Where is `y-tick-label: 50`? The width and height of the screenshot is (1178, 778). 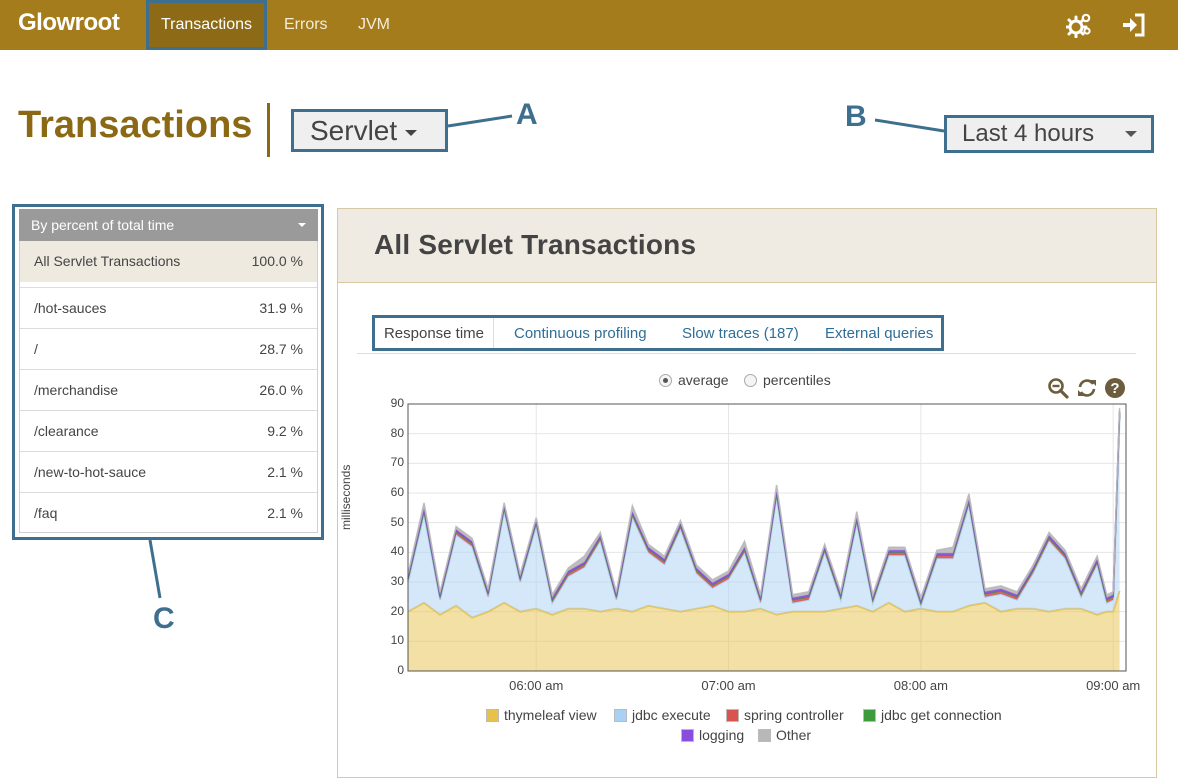 y-tick-label: 50 is located at coordinates (397, 521).